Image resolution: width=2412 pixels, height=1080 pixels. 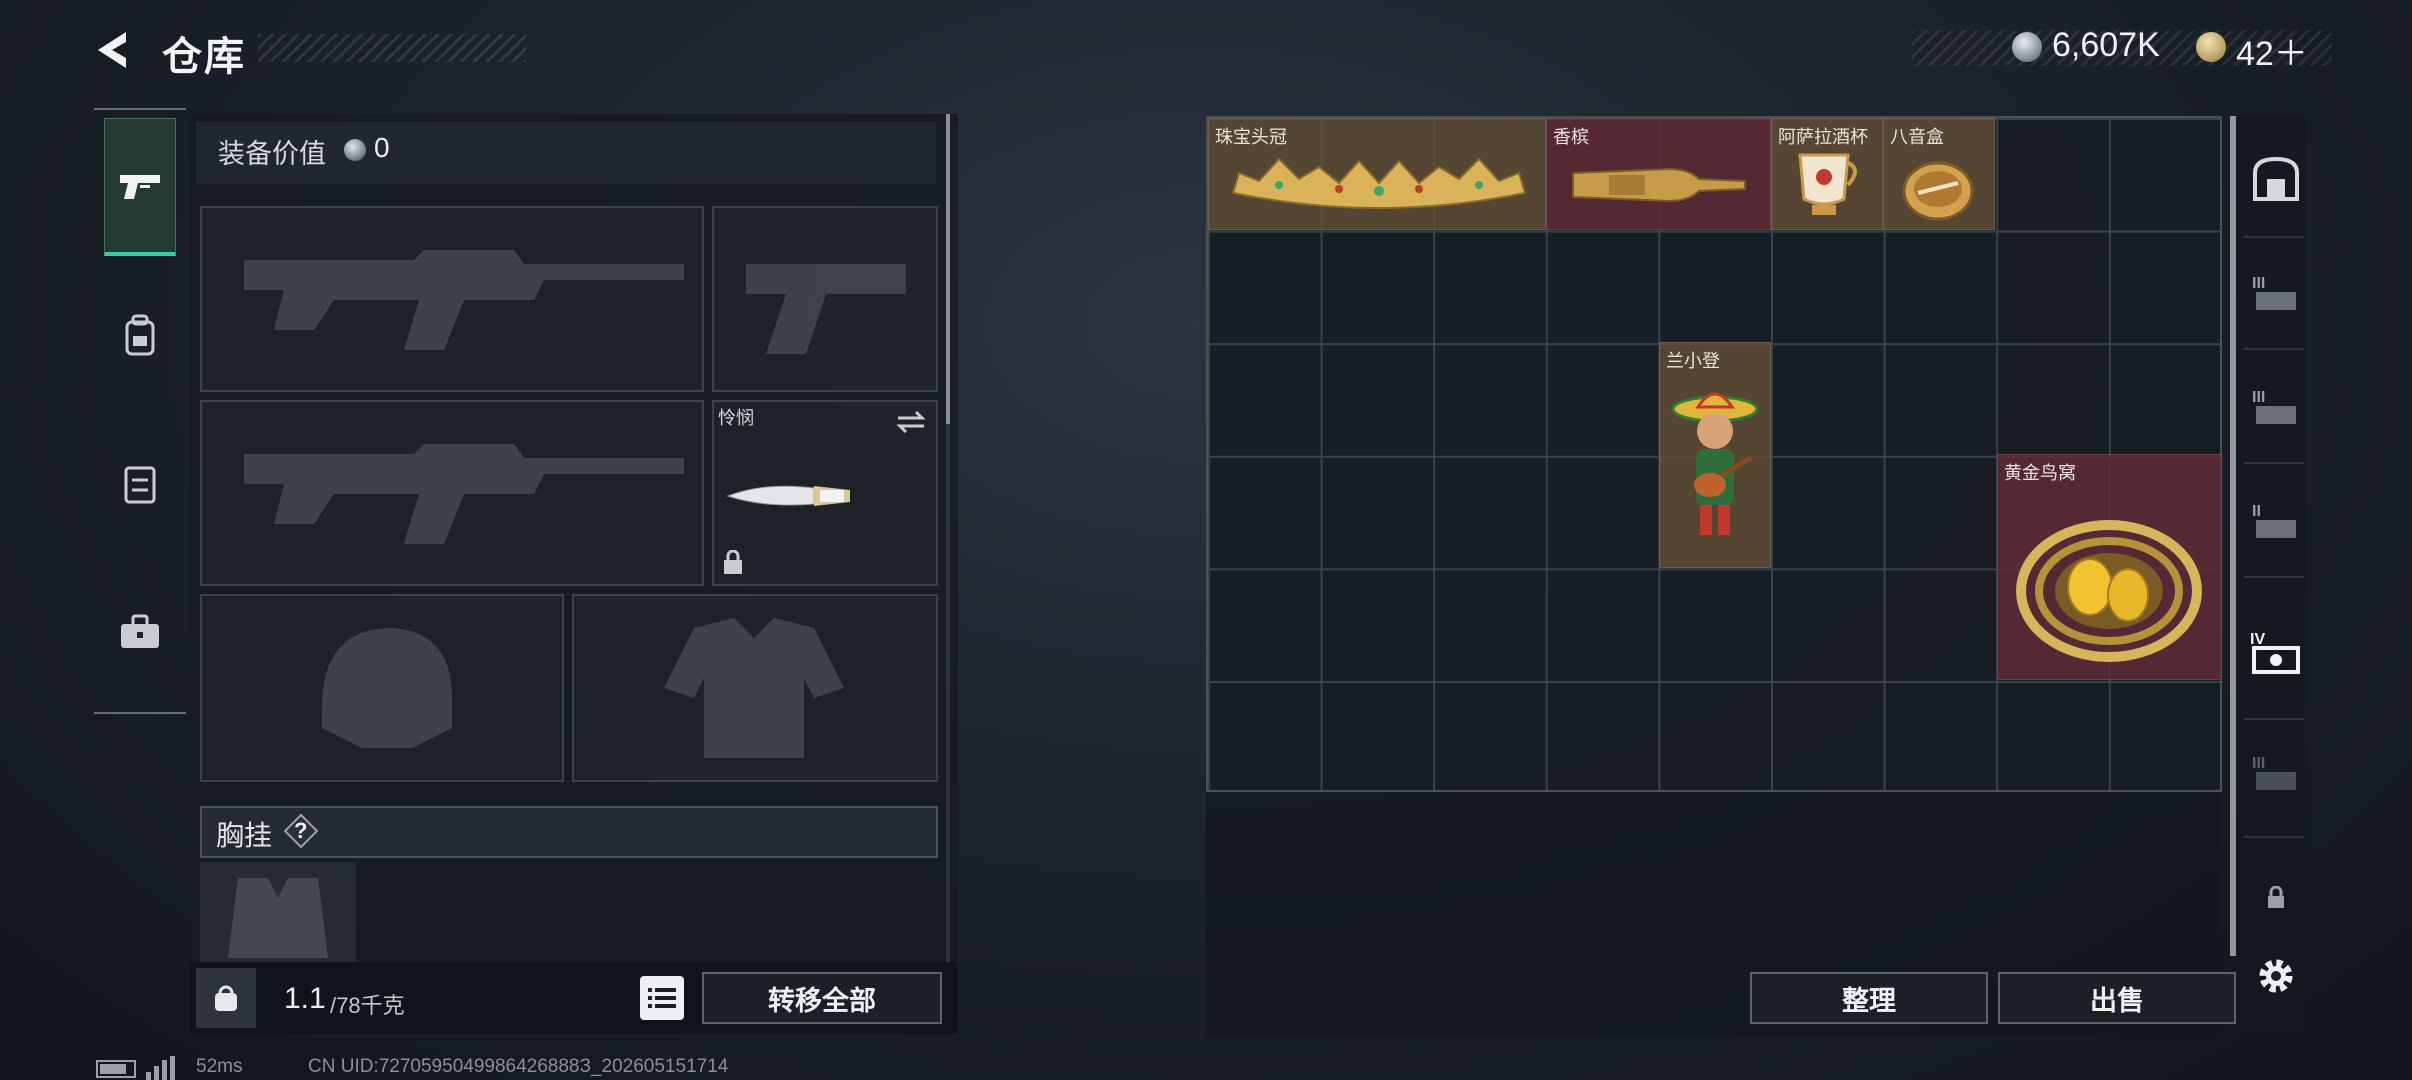 What do you see at coordinates (2106, 45) in the screenshot?
I see `silver-amount: 6,607K` at bounding box center [2106, 45].